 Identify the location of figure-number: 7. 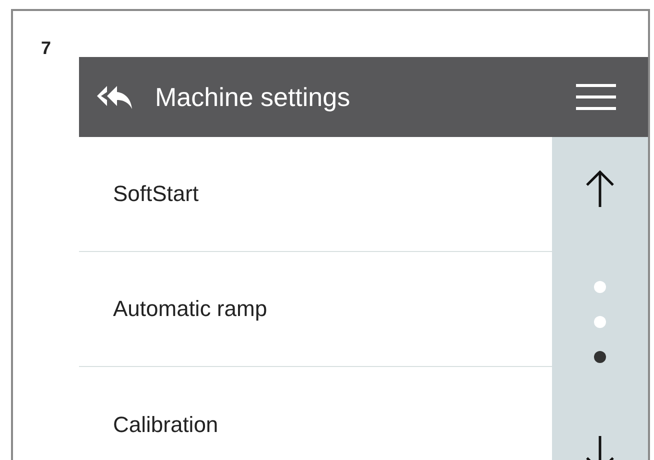
(46, 48).